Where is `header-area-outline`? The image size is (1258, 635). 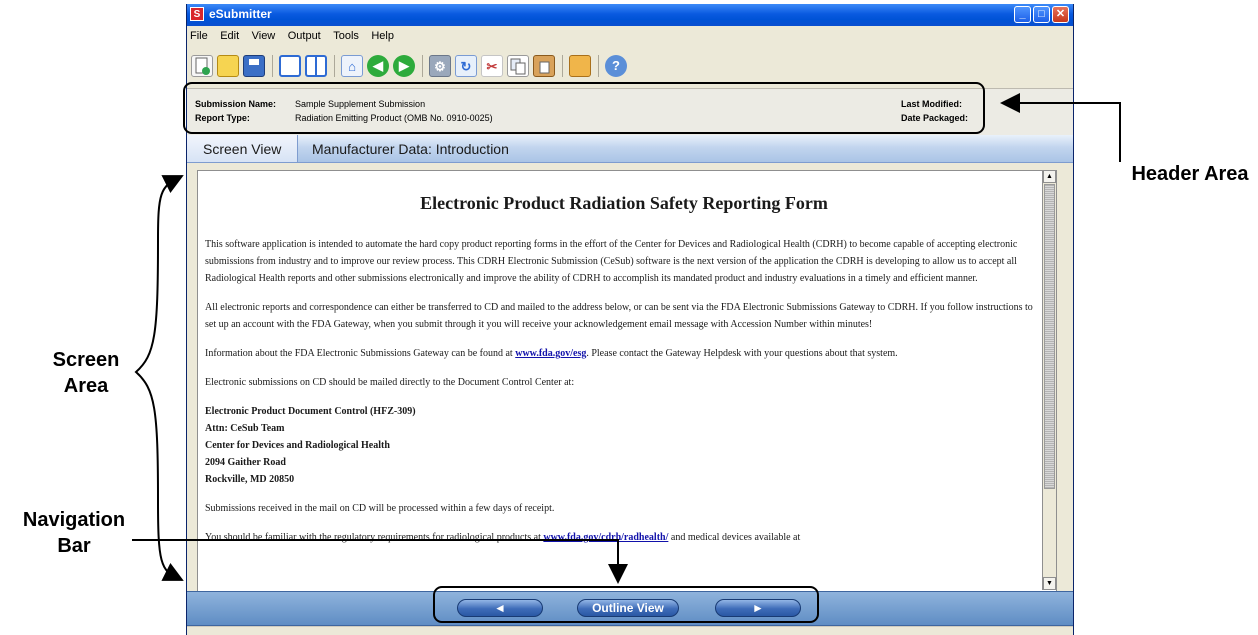
header-area-outline is located at coordinates (584, 108).